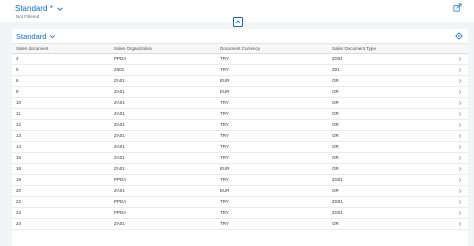 Image resolution: width=474 pixels, height=246 pixels. I want to click on table-row: 13 ZA01 TRY OR, so click(240, 136).